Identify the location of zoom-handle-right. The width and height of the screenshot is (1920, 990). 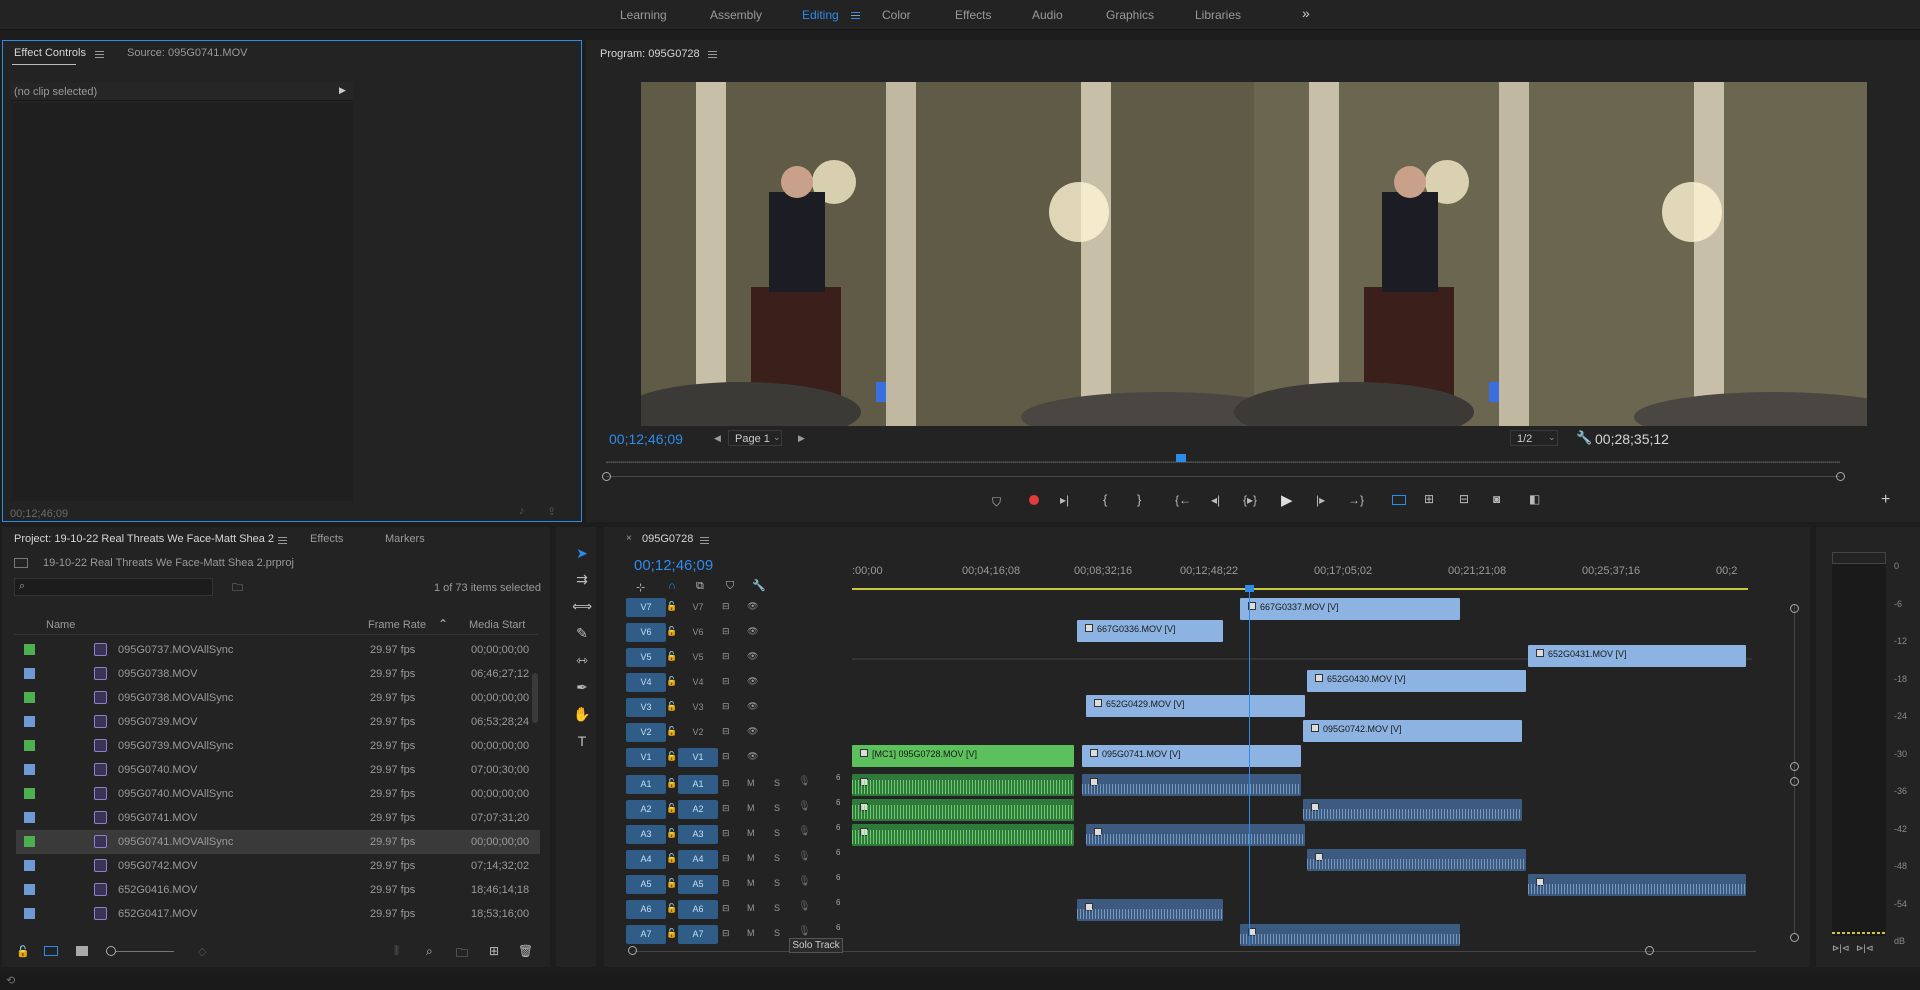
(1840, 476).